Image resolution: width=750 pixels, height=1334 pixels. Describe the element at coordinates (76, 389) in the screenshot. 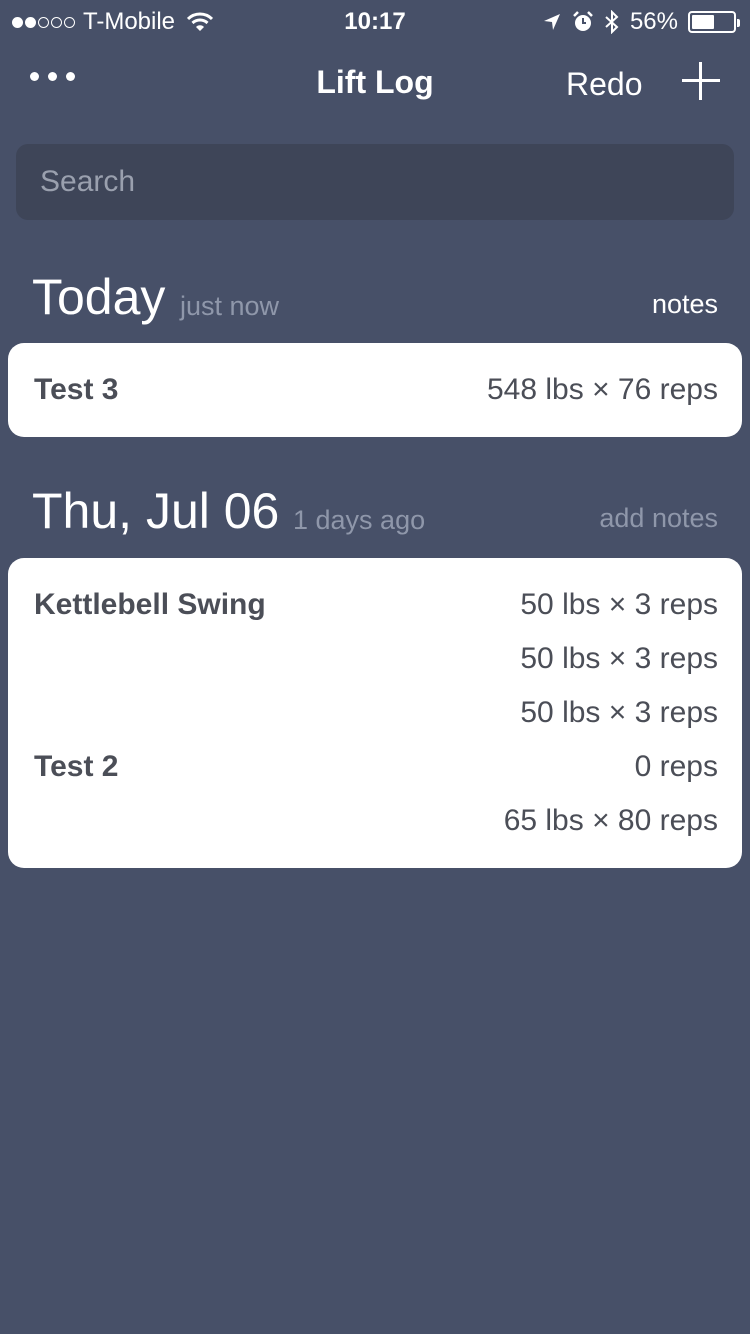

I see `exercise-name: Test 3` at that location.